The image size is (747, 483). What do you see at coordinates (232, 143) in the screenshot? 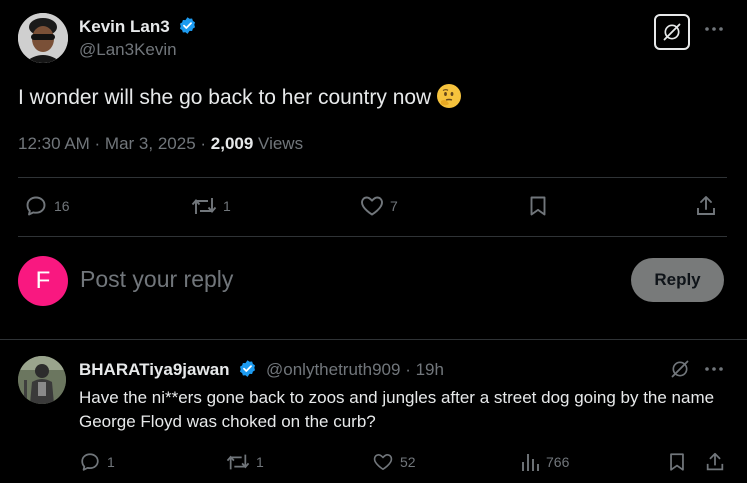
I see `views-count: 2,009` at bounding box center [232, 143].